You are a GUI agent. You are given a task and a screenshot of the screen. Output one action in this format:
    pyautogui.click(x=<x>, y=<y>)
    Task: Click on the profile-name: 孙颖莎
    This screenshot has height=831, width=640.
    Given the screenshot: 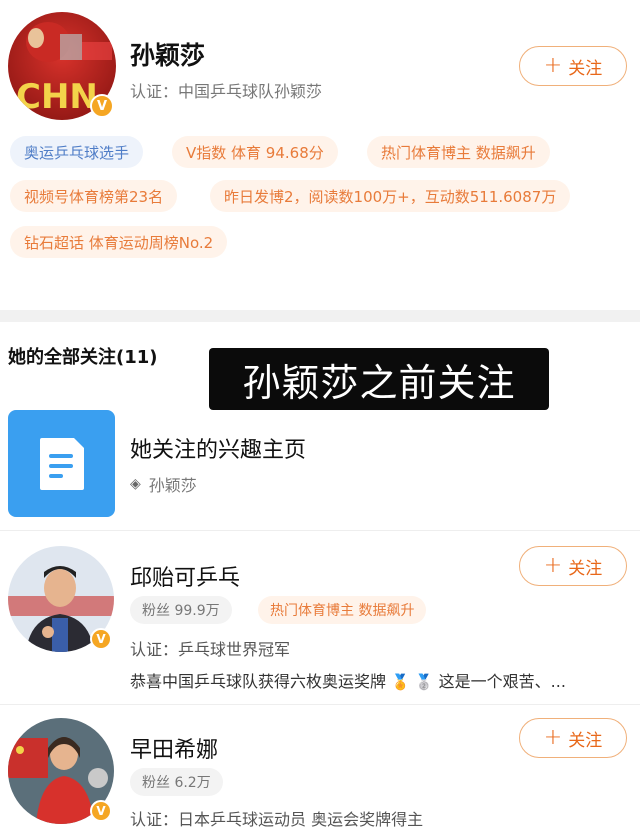 What is the action you would take?
    pyautogui.click(x=168, y=55)
    